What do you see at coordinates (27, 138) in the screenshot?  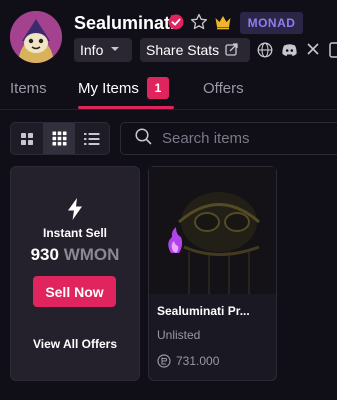 I see `large-grid-icon` at bounding box center [27, 138].